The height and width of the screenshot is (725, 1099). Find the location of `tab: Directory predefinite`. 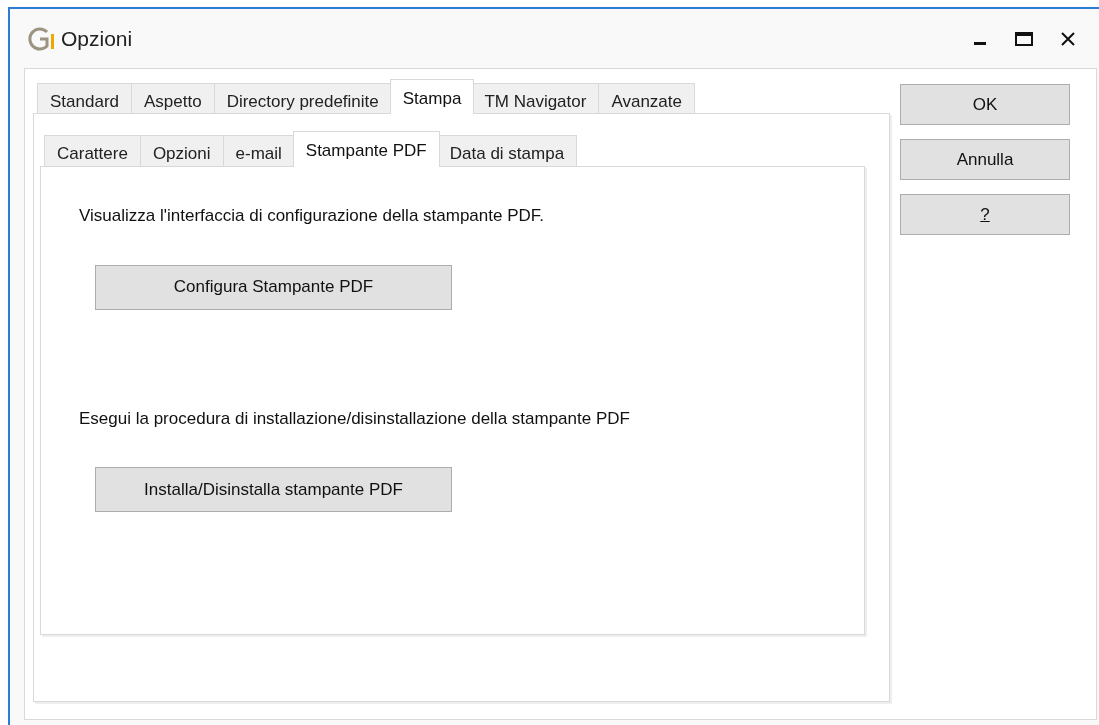

tab: Directory predefinite is located at coordinates (303, 98).